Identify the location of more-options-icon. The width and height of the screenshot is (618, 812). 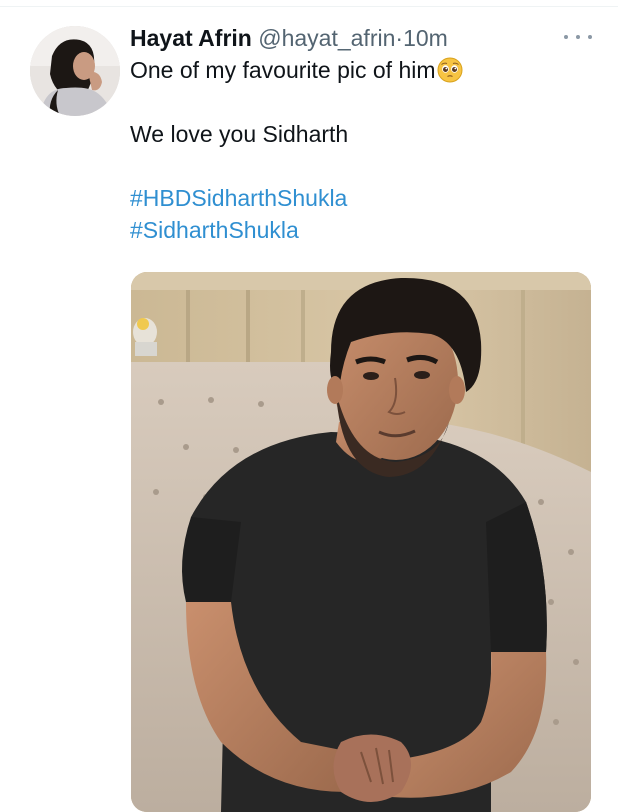
(578, 37).